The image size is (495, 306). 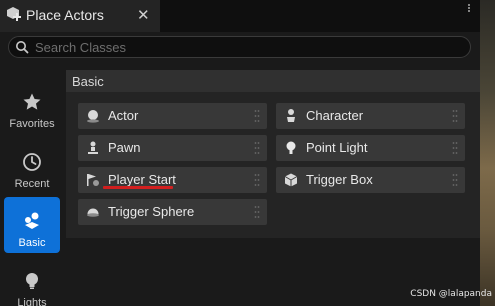 I want to click on actor-item-actor: Actor, so click(x=172, y=116).